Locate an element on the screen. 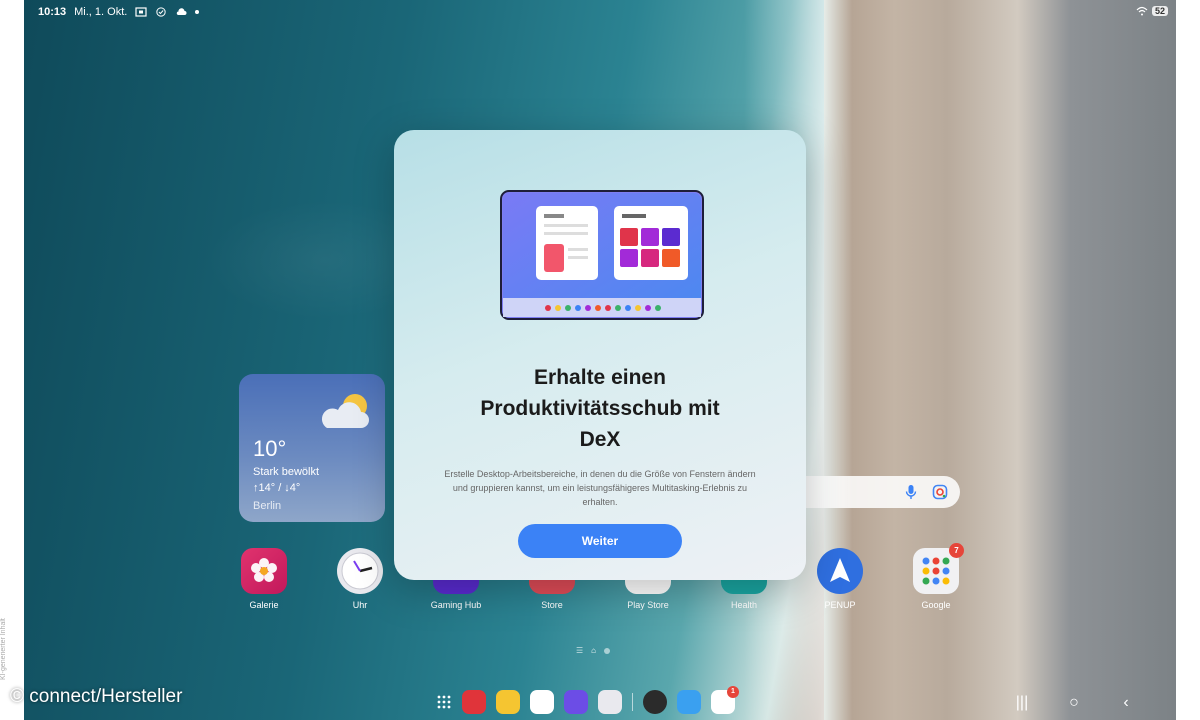 Image resolution: width=1200 pixels, height=720 pixels. cloud-icon is located at coordinates (182, 11).